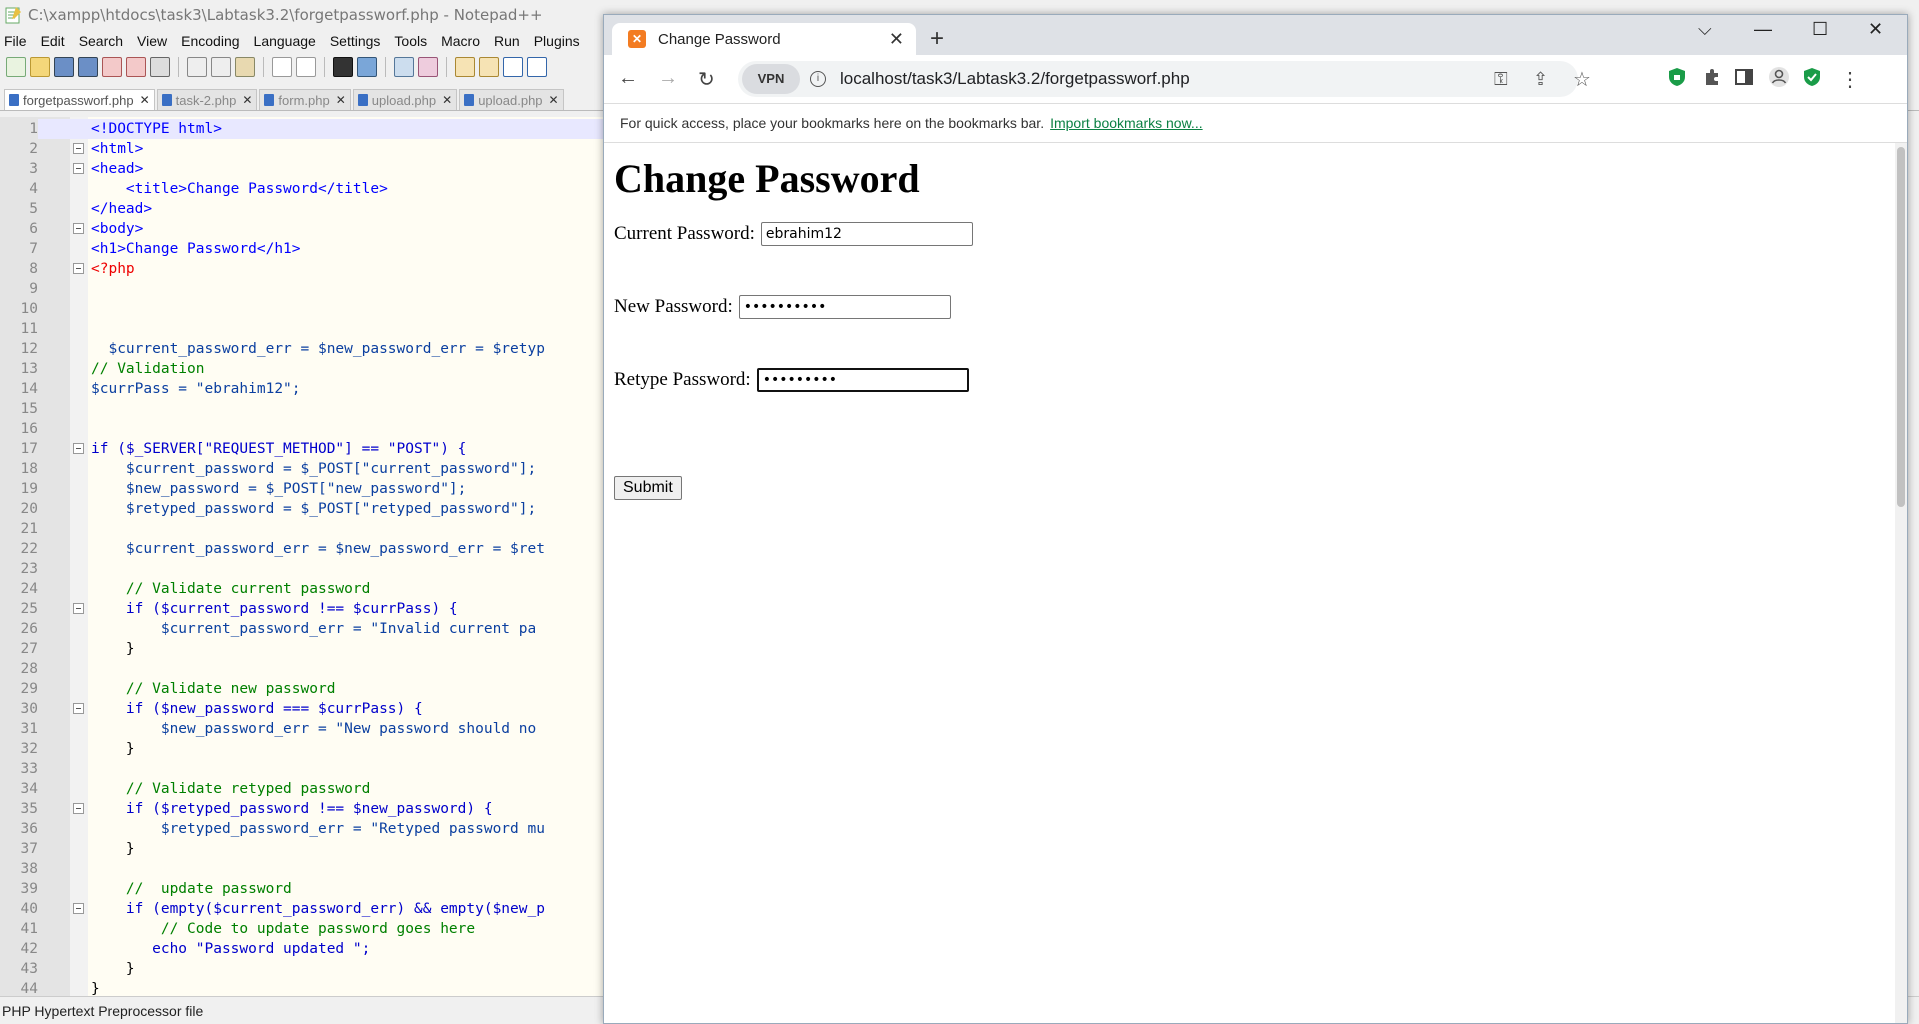 The width and height of the screenshot is (1919, 1024). I want to click on menu-encoding: Encoding, so click(210, 41).